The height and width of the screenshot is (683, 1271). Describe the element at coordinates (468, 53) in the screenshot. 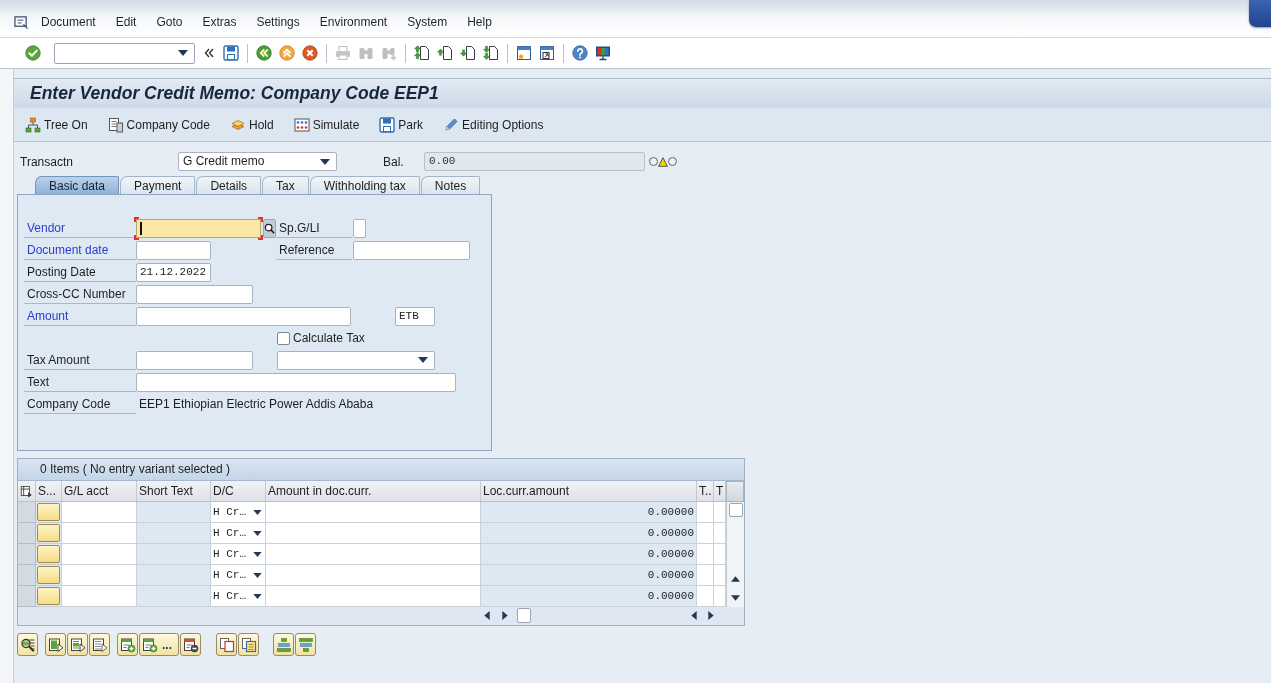

I see `page-arrow-down-icon` at that location.